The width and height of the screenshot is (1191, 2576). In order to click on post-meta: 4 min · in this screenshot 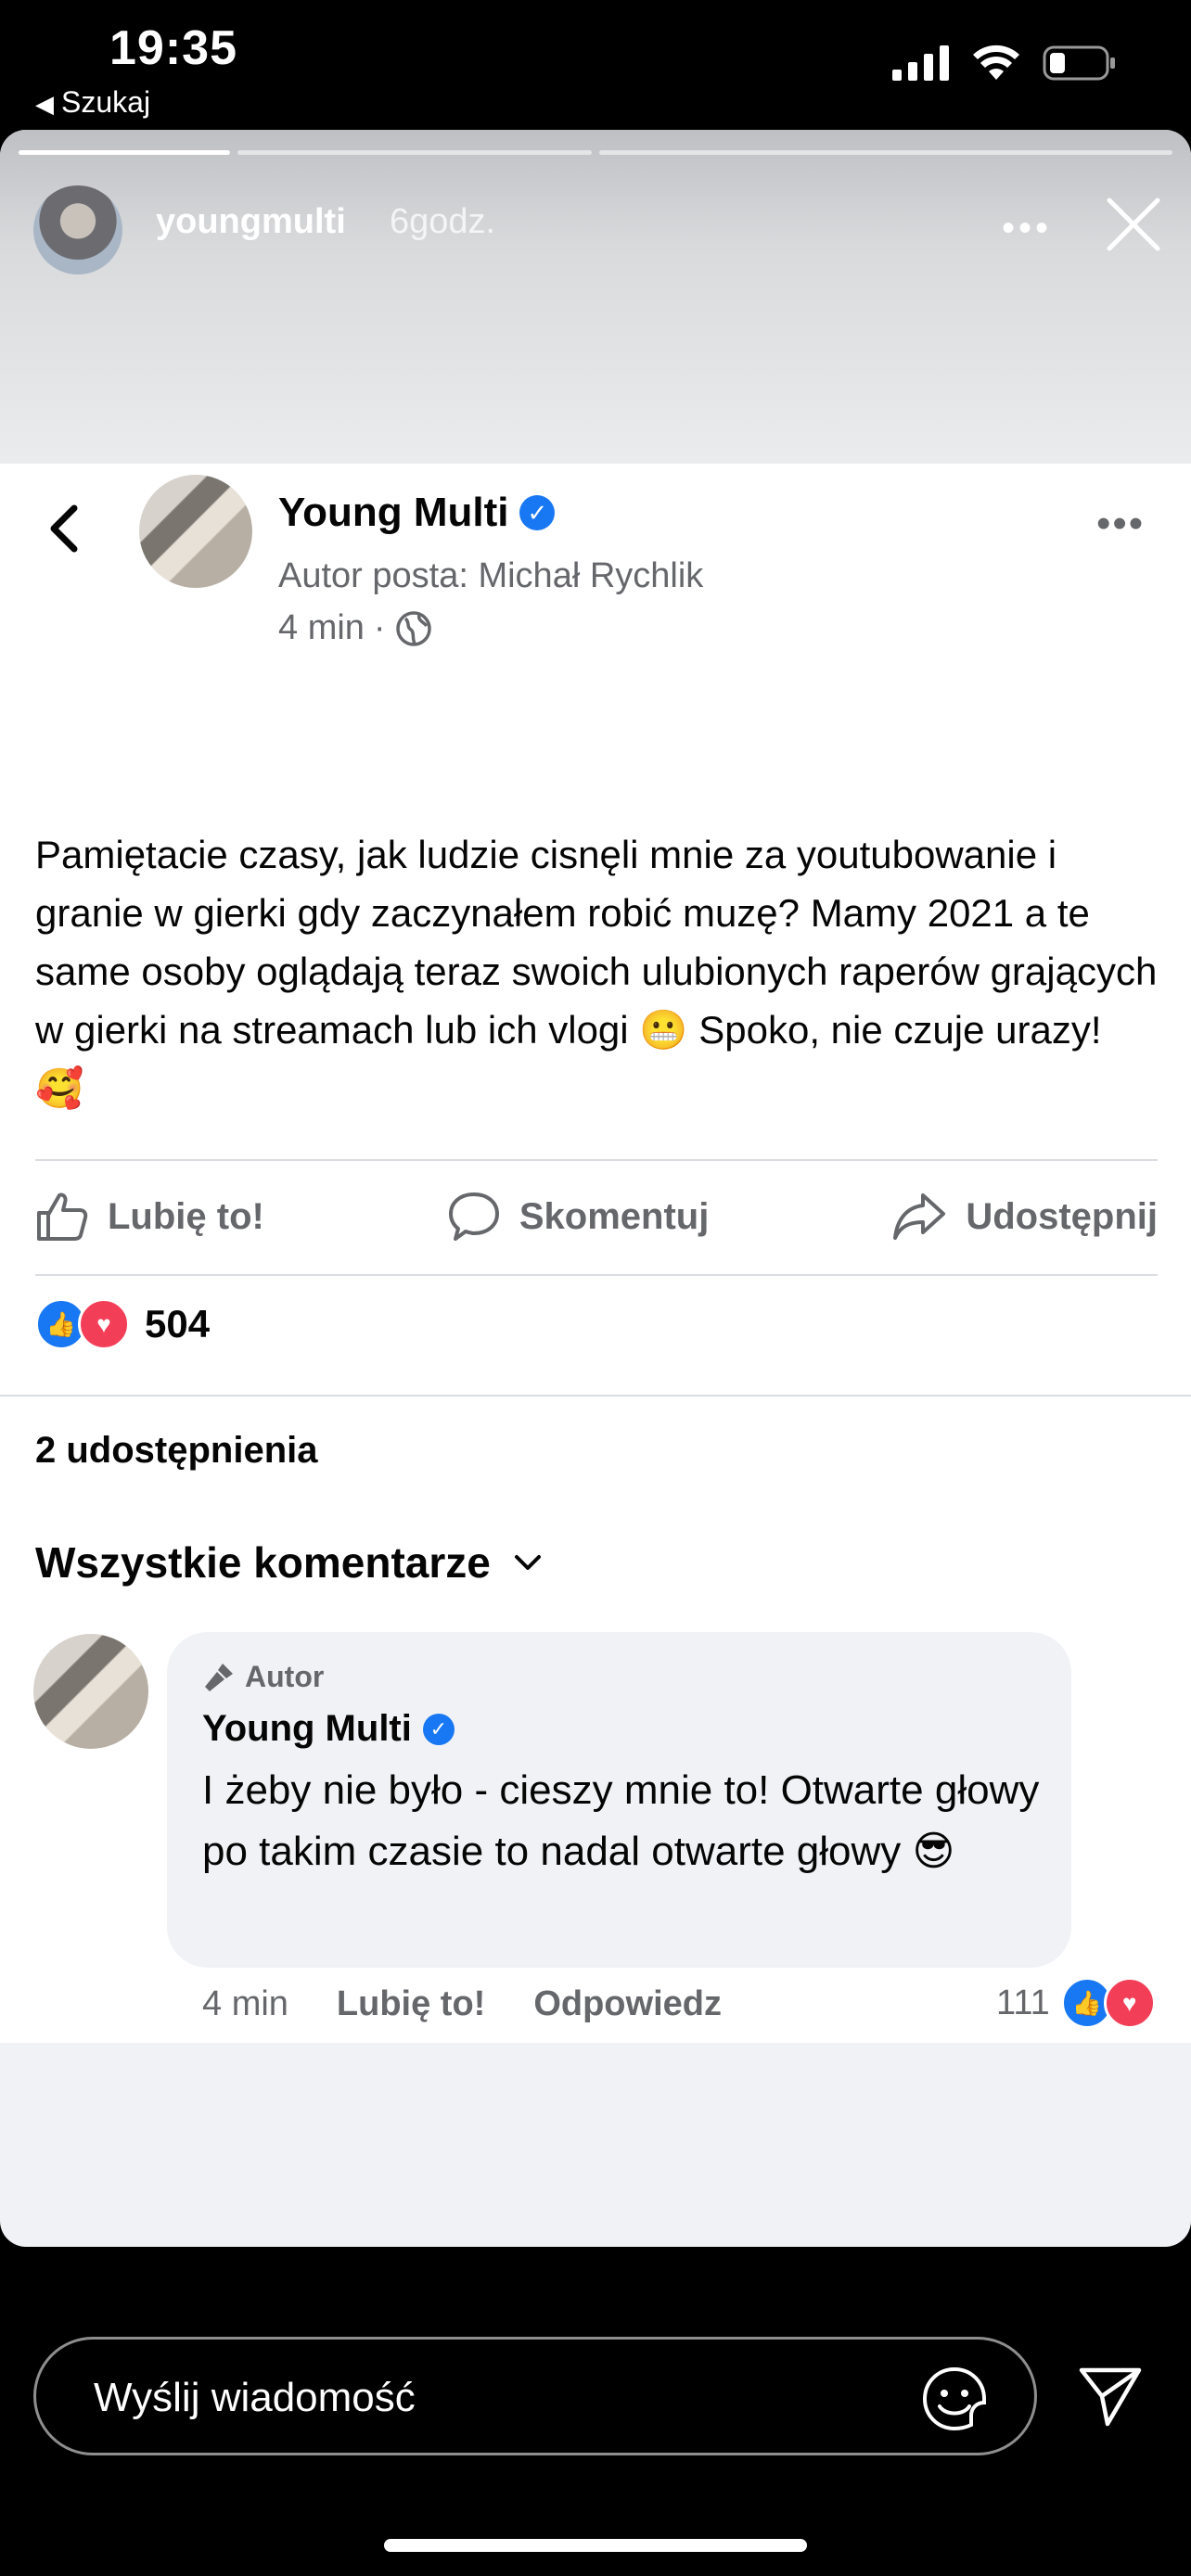, I will do `click(355, 628)`.